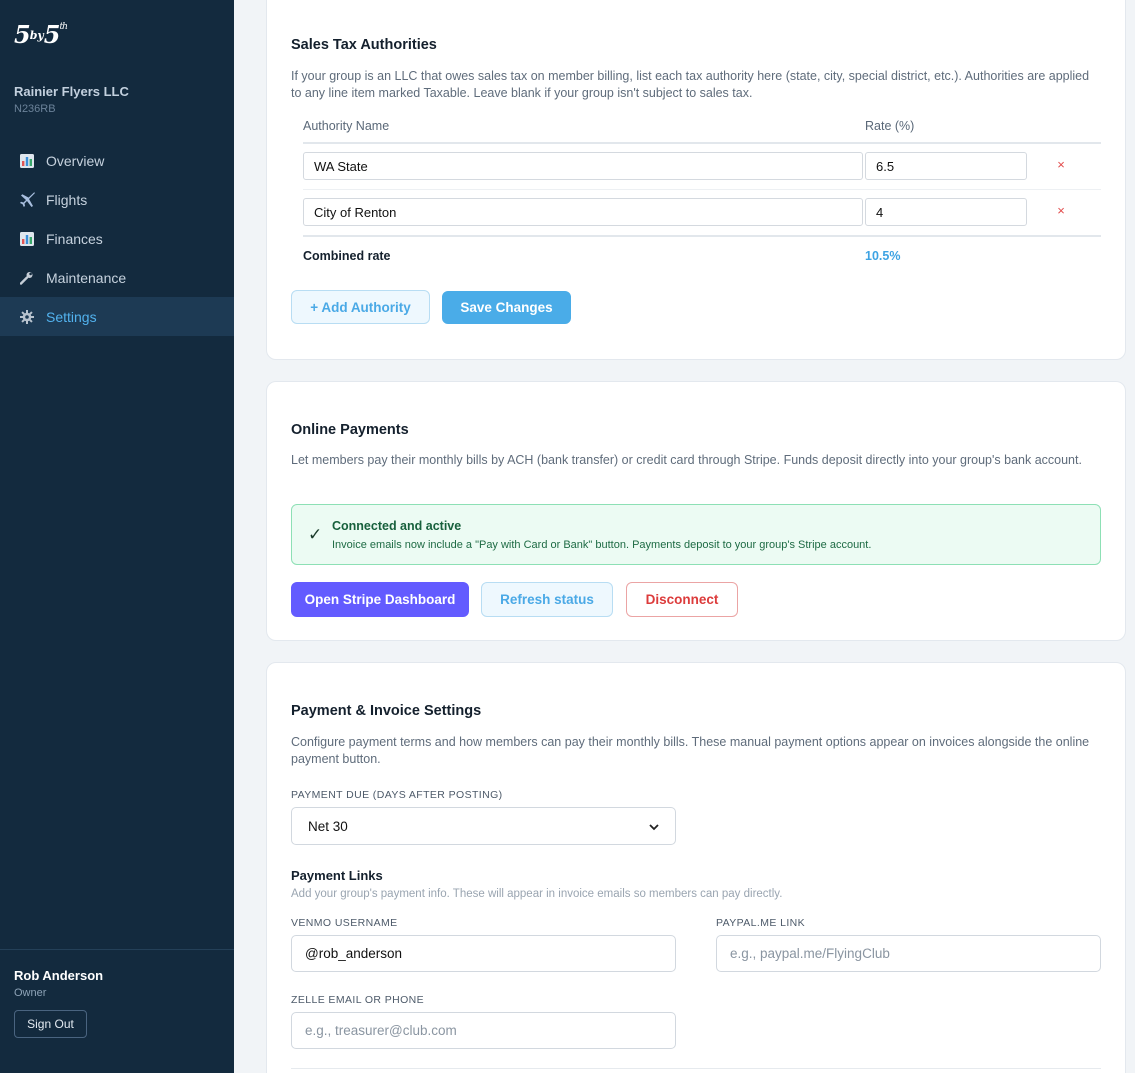 The height and width of the screenshot is (1073, 1135). I want to click on sidebar-item-flights: Flights, so click(117, 199).